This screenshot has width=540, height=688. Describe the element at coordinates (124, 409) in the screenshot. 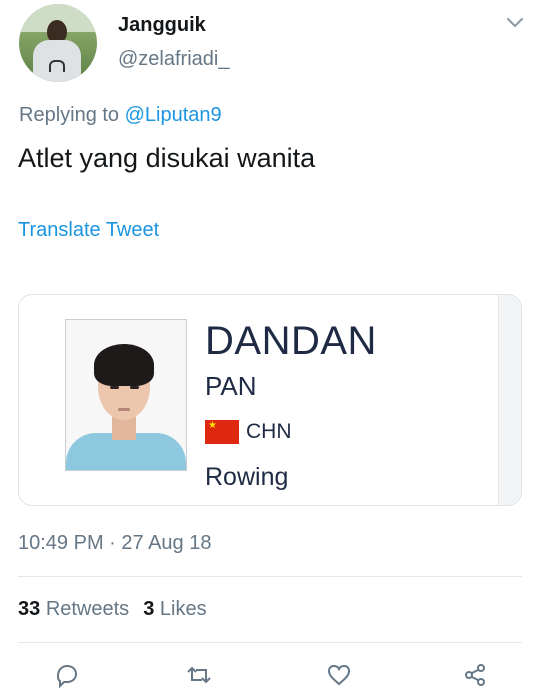

I see `photo-mouth` at that location.